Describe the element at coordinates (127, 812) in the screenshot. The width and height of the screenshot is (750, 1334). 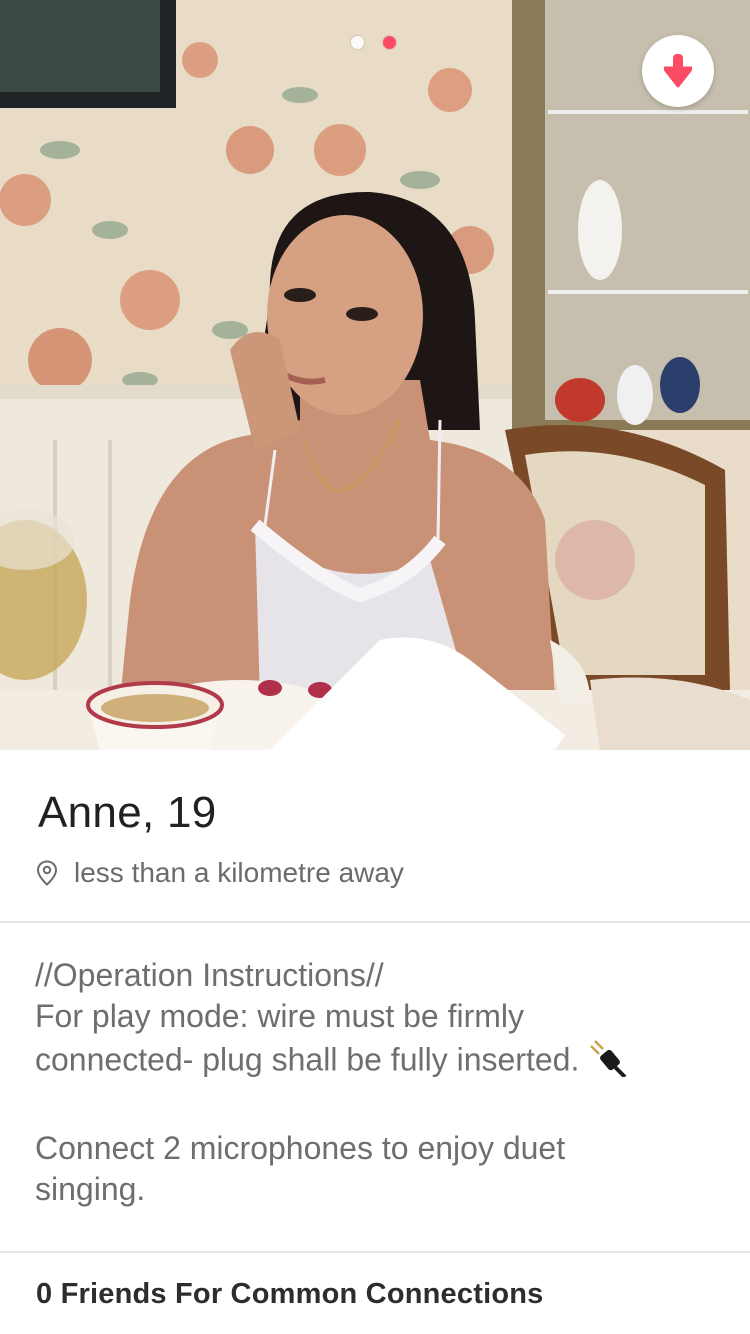
I see `profile-name-age: Anne, 19` at that location.